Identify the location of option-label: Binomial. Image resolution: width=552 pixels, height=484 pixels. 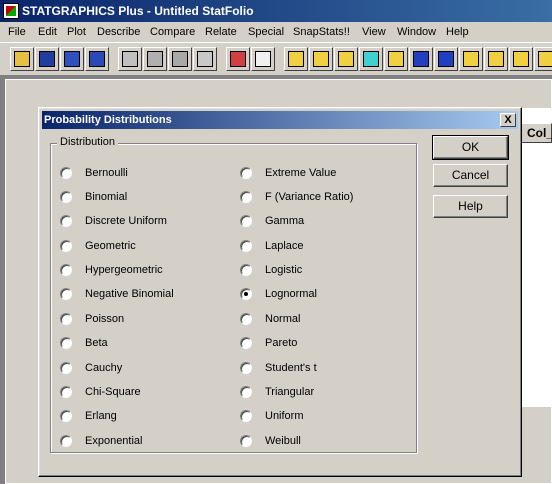
(106, 197).